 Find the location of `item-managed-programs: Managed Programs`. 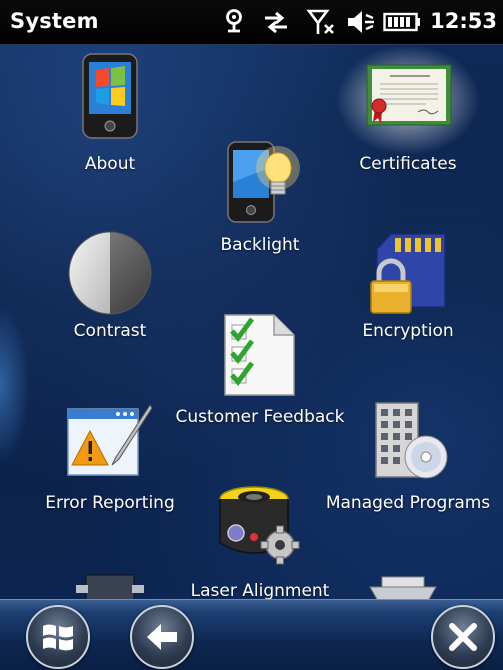

item-managed-programs: Managed Programs is located at coordinates (408, 463).